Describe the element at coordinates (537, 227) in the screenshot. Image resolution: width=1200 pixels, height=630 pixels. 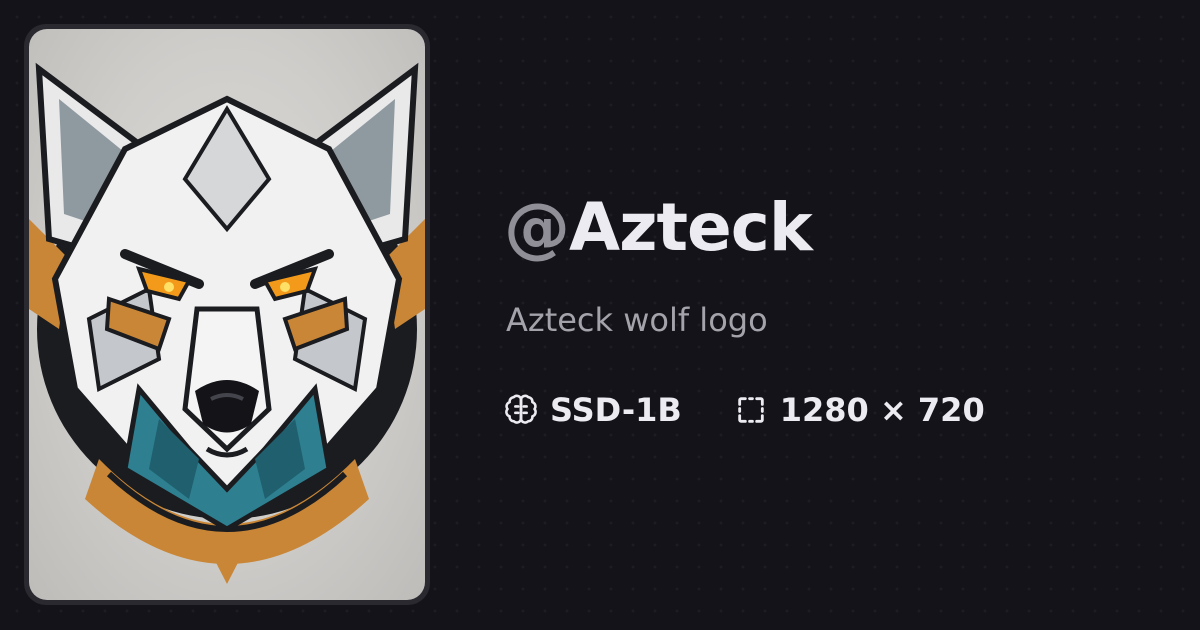
I see `handle-prefix: @` at that location.